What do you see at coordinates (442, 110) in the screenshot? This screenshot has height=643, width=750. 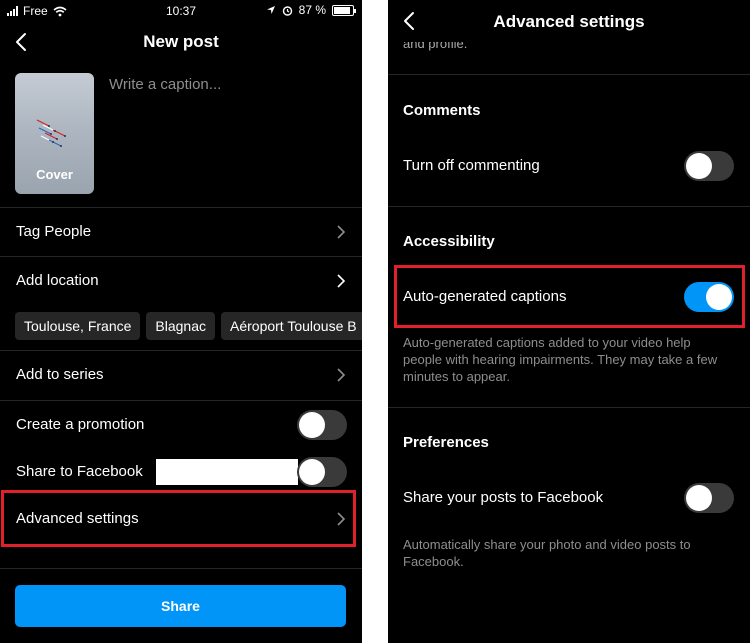 I see `comments-section-title: Comments` at bounding box center [442, 110].